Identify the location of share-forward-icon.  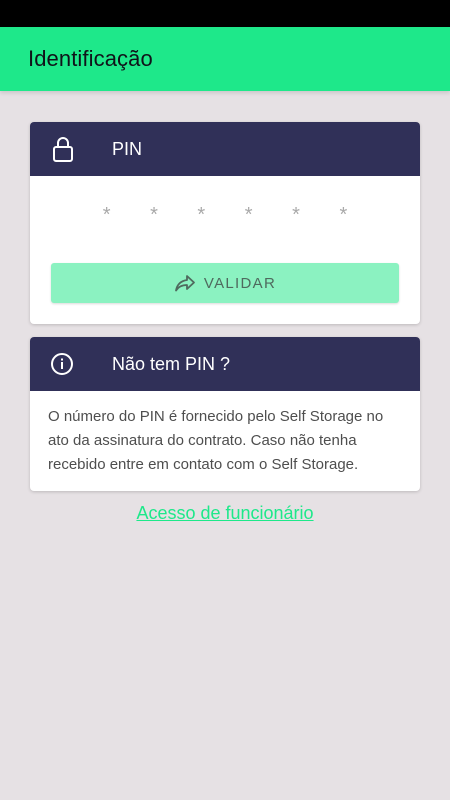
(185, 283).